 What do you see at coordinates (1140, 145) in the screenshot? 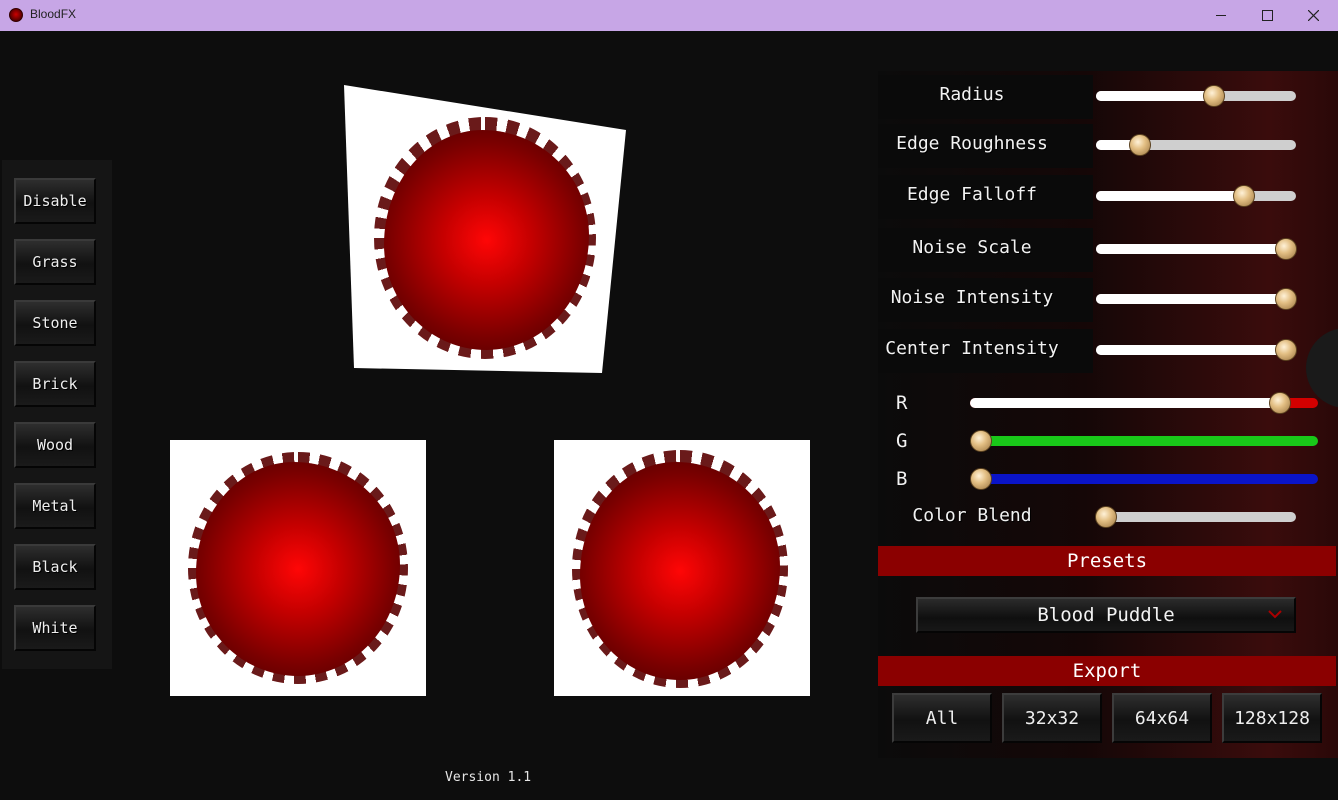
I see `edge-roughness-slider-handle` at bounding box center [1140, 145].